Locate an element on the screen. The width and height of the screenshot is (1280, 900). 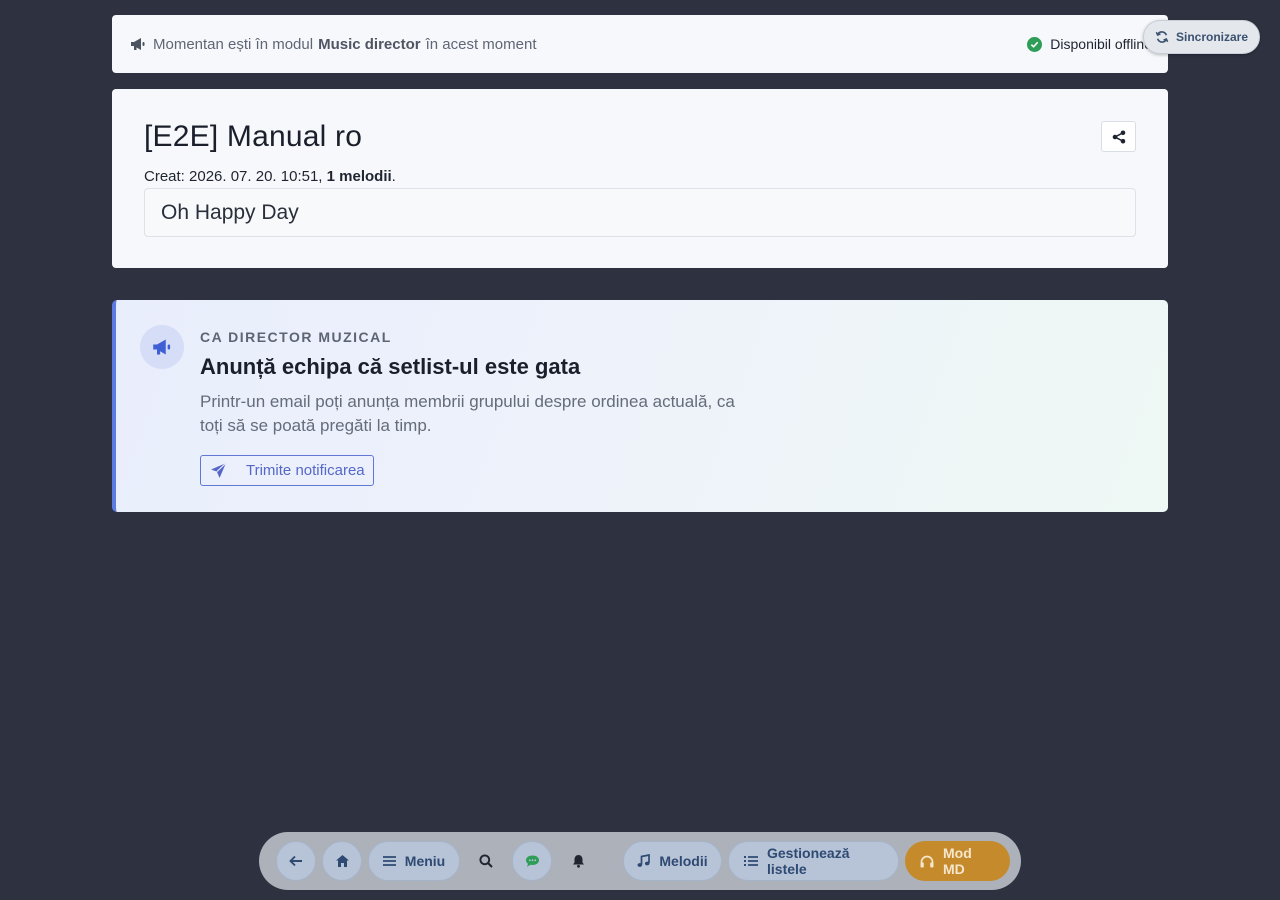
bell-icon is located at coordinates (578, 861).